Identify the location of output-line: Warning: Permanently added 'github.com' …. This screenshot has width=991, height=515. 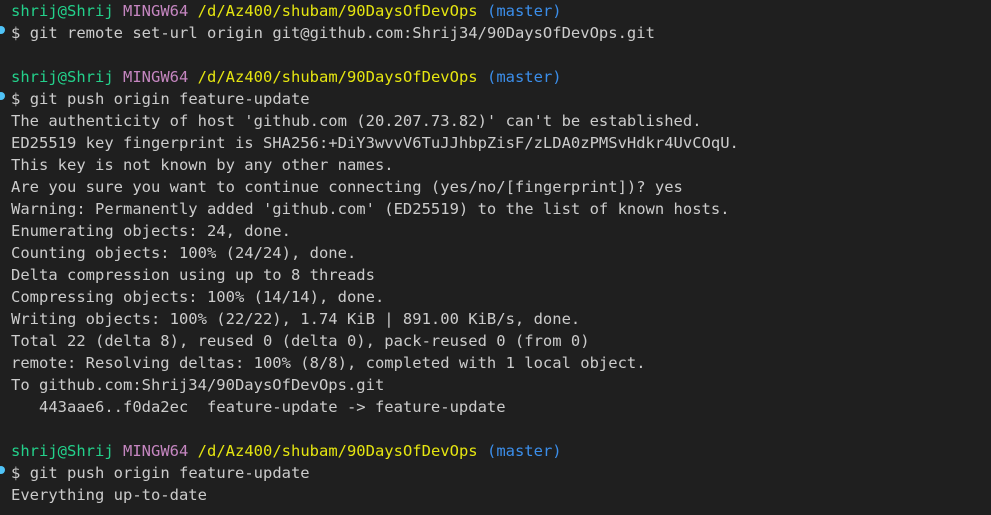
(370, 209).